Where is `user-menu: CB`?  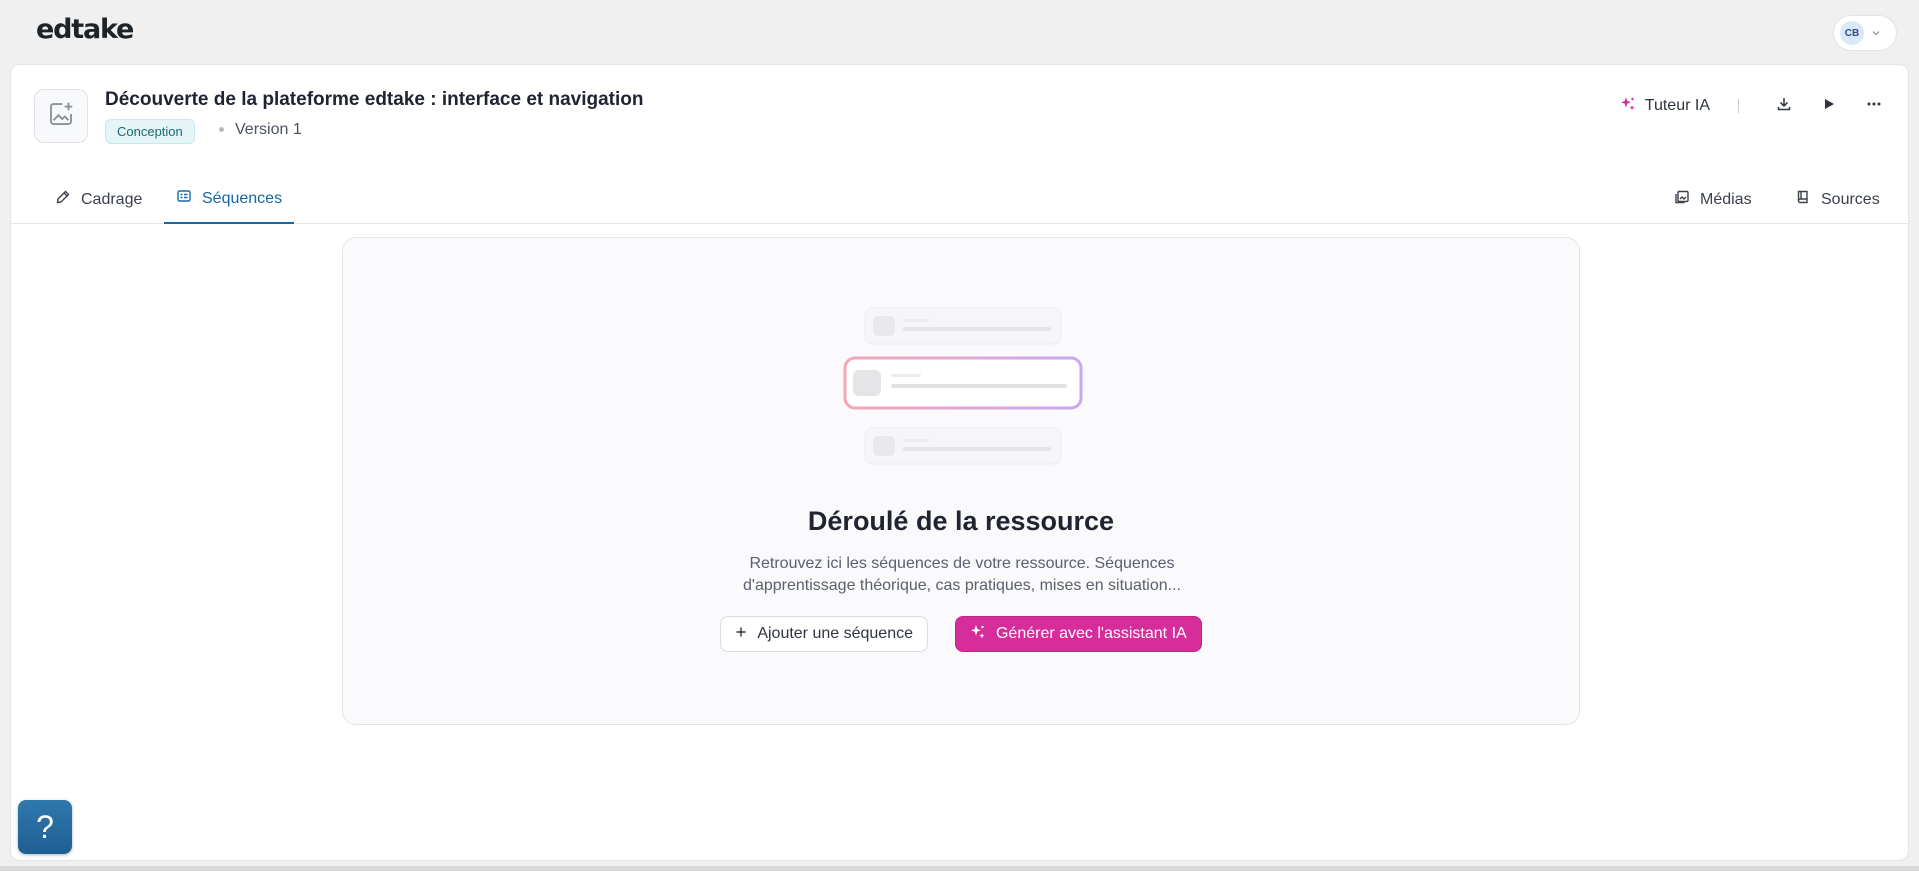
user-menu: CB is located at coordinates (1865, 33).